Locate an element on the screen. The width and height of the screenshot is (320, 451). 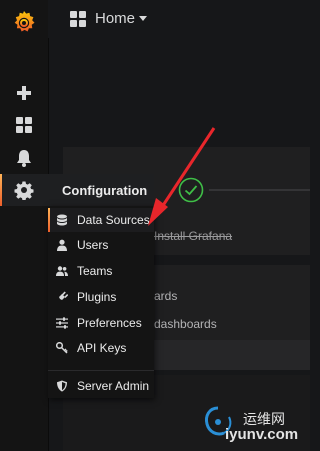
panel-row-text: dashboards is located at coordinates (185, 324).